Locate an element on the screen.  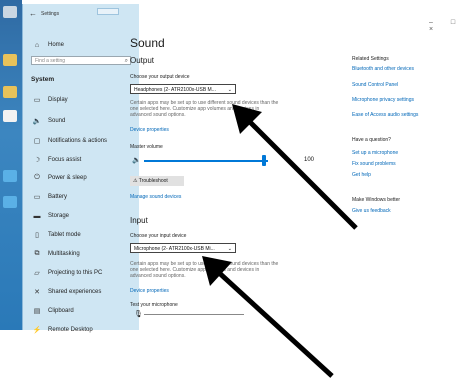
window-controls: – □ × is located at coordinates (447, 26).